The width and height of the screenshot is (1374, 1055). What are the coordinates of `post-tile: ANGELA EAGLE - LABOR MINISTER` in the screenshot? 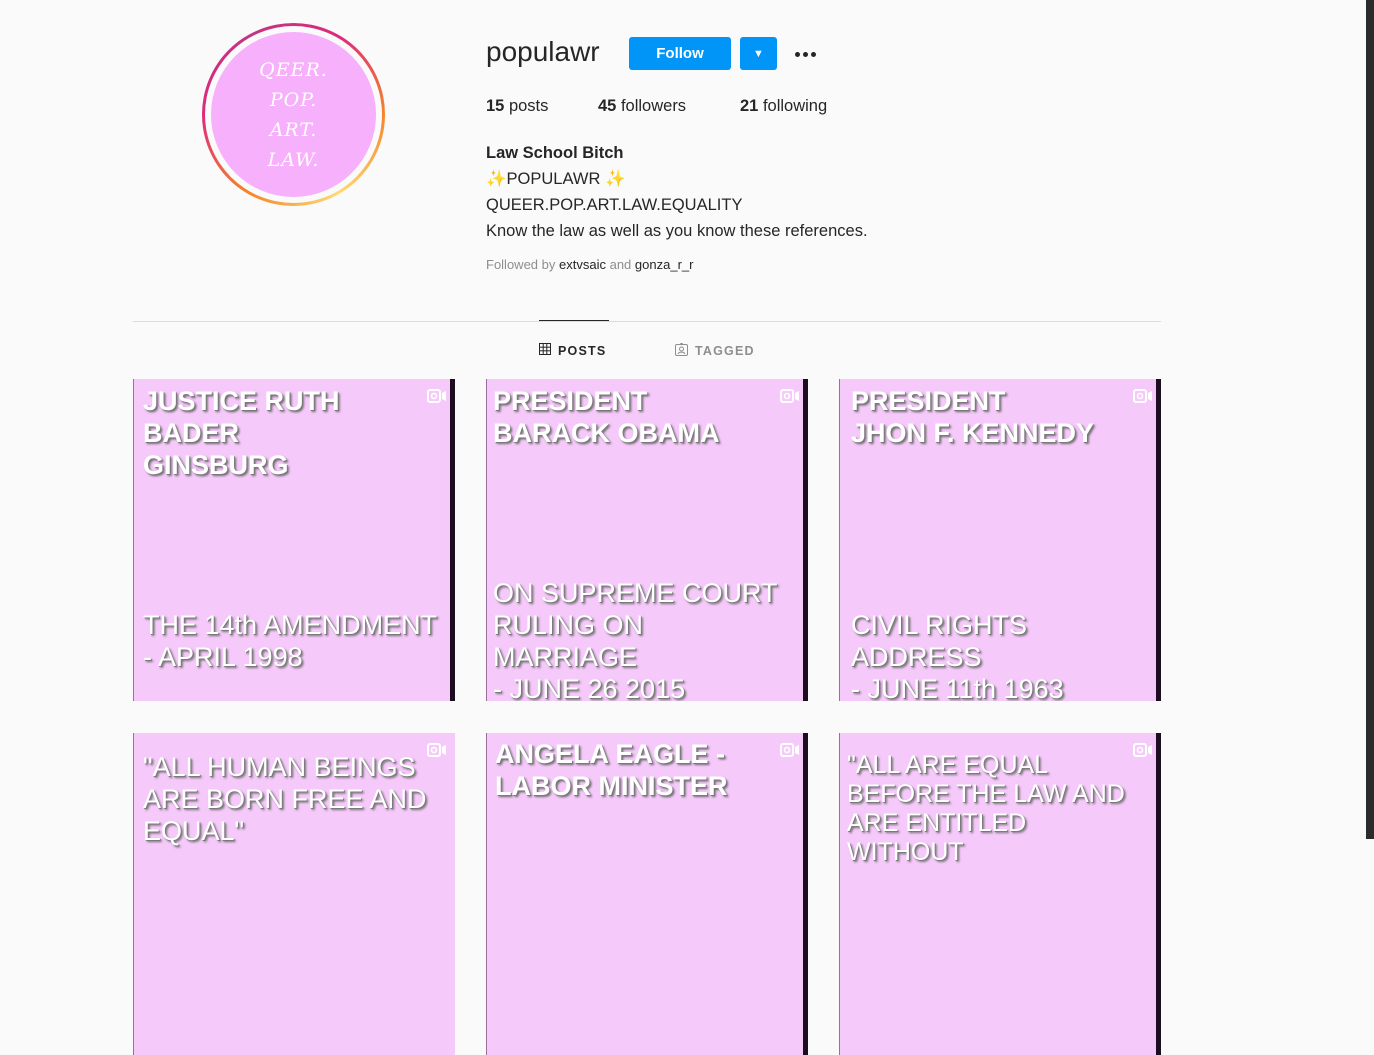 It's located at (647, 894).